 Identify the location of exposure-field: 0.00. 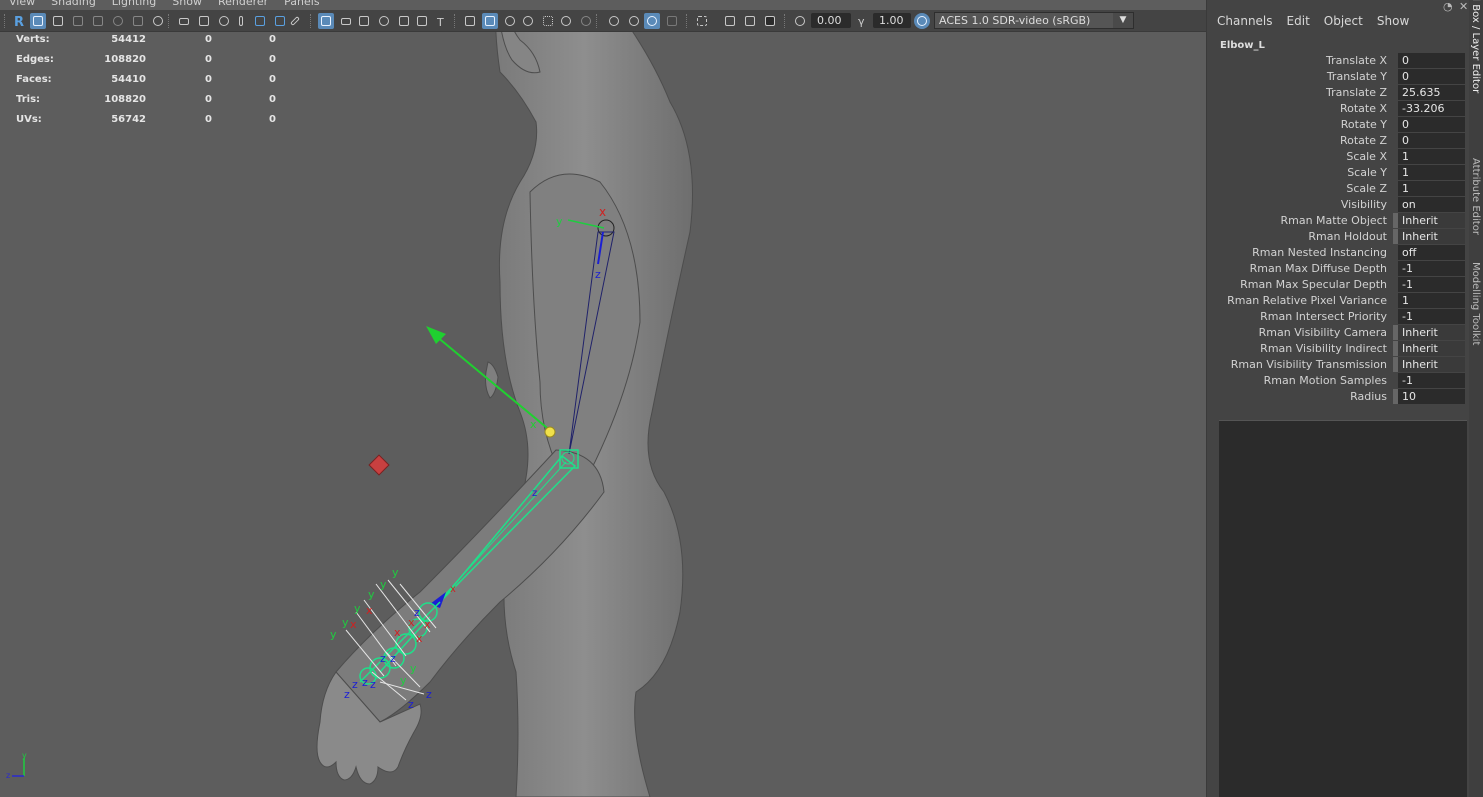
(831, 20).